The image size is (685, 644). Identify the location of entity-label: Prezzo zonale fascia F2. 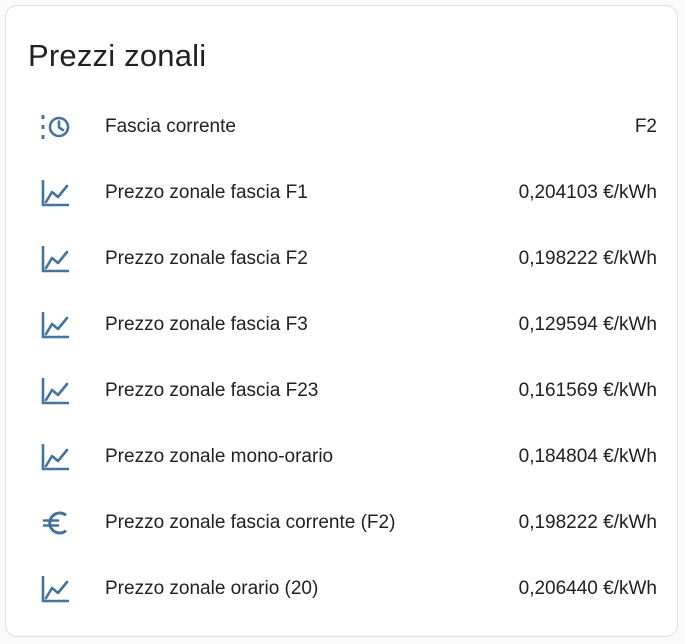
(206, 258).